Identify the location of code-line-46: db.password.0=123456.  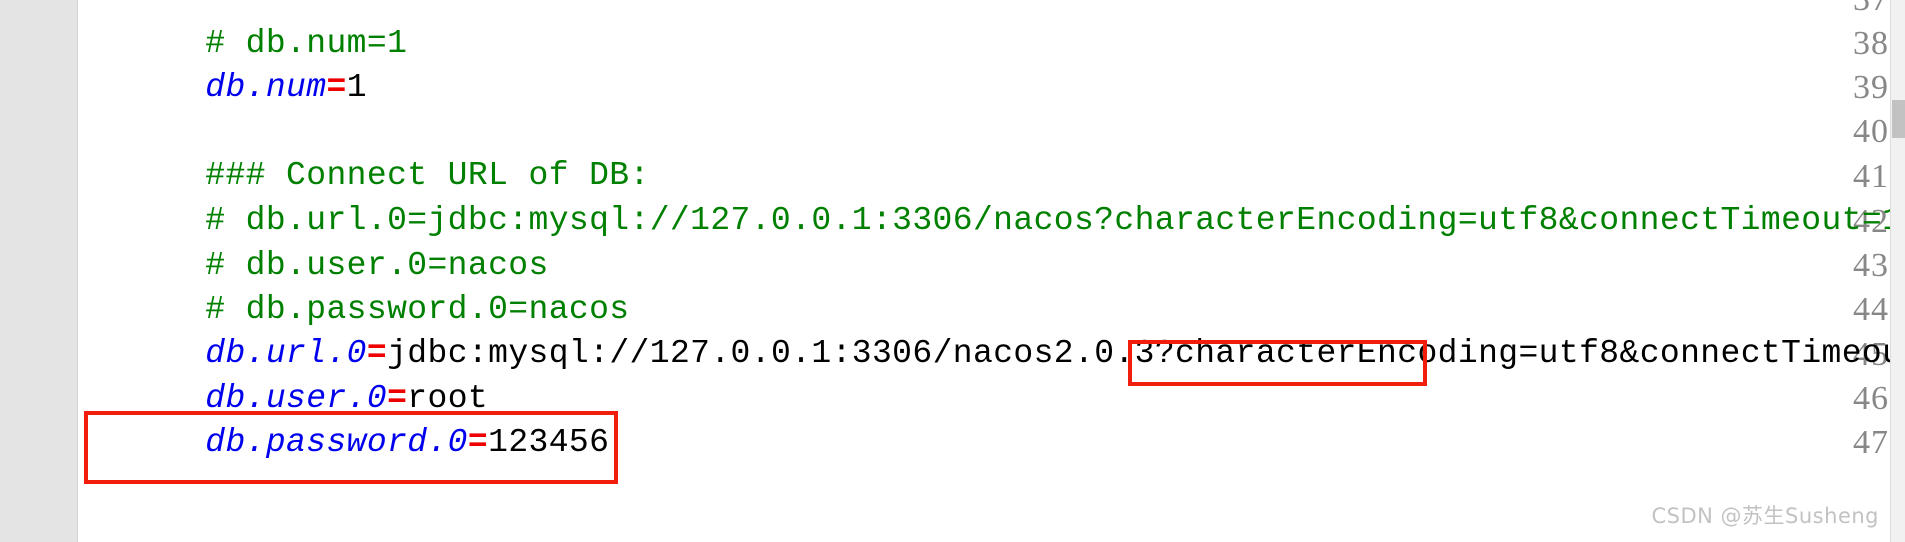
(346, 443).